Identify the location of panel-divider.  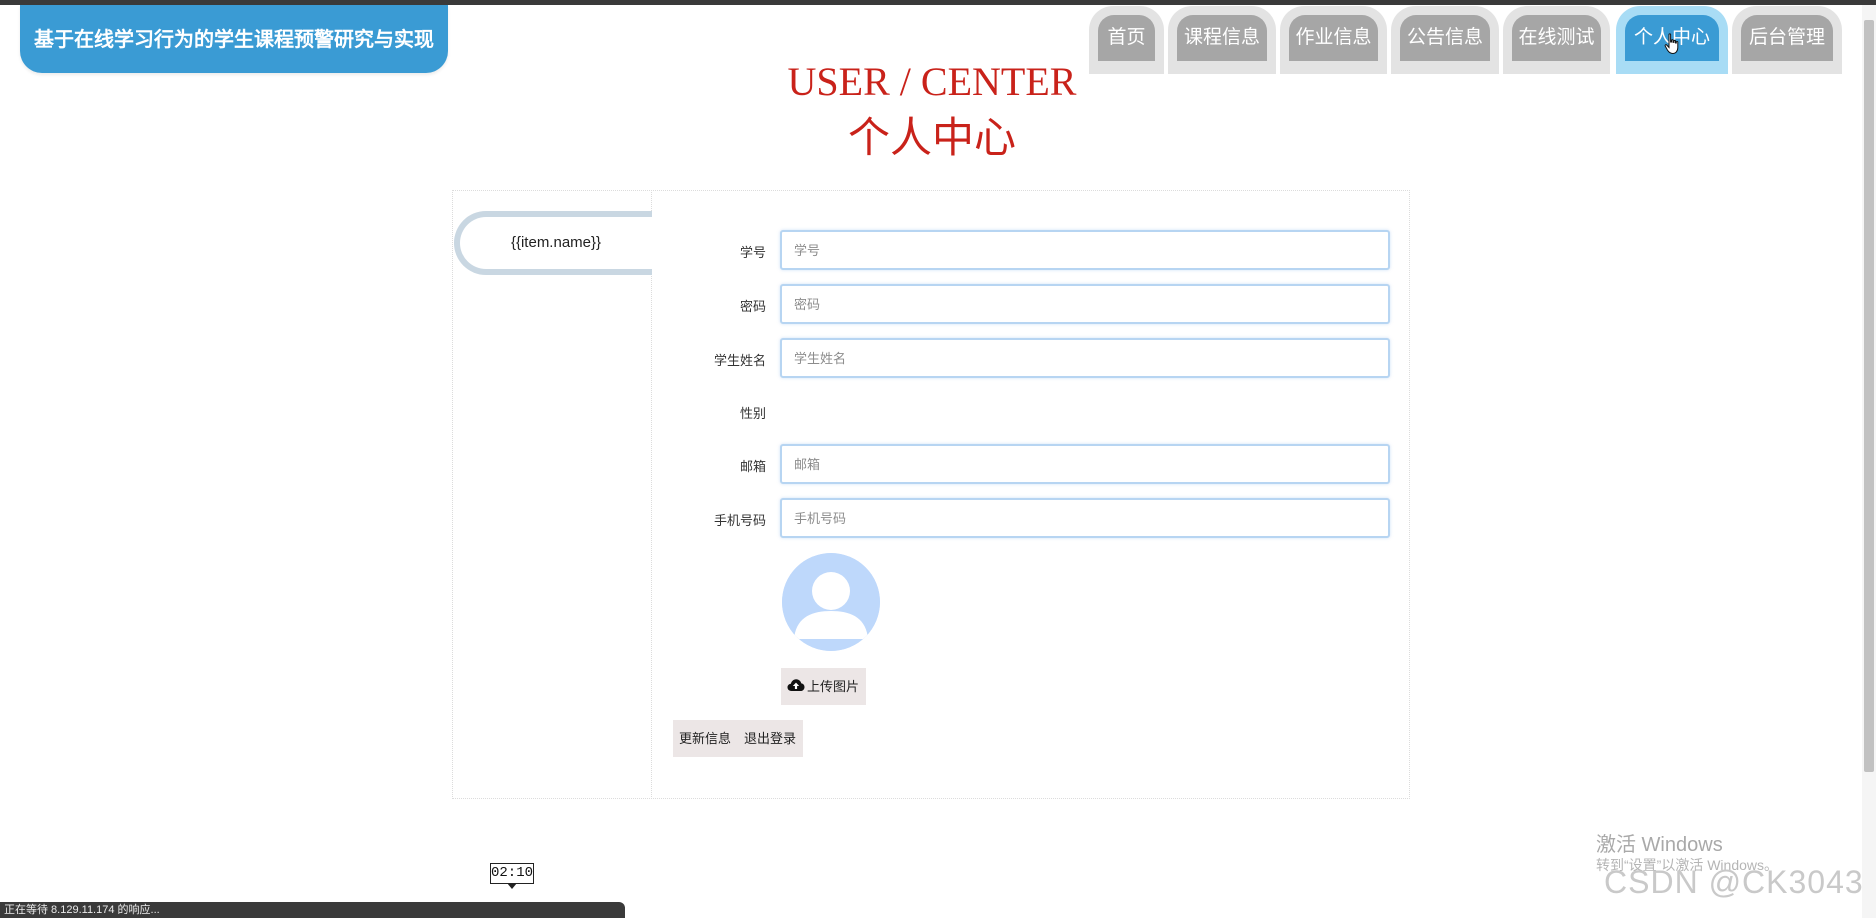
(651, 494).